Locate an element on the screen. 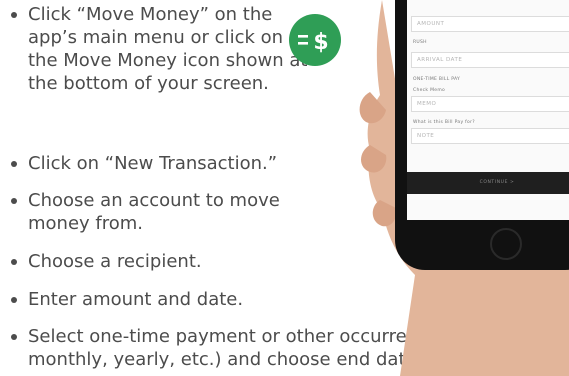 Image resolution: width=569 pixels, height=376 pixels. memo-field: MEMO is located at coordinates (490, 104).